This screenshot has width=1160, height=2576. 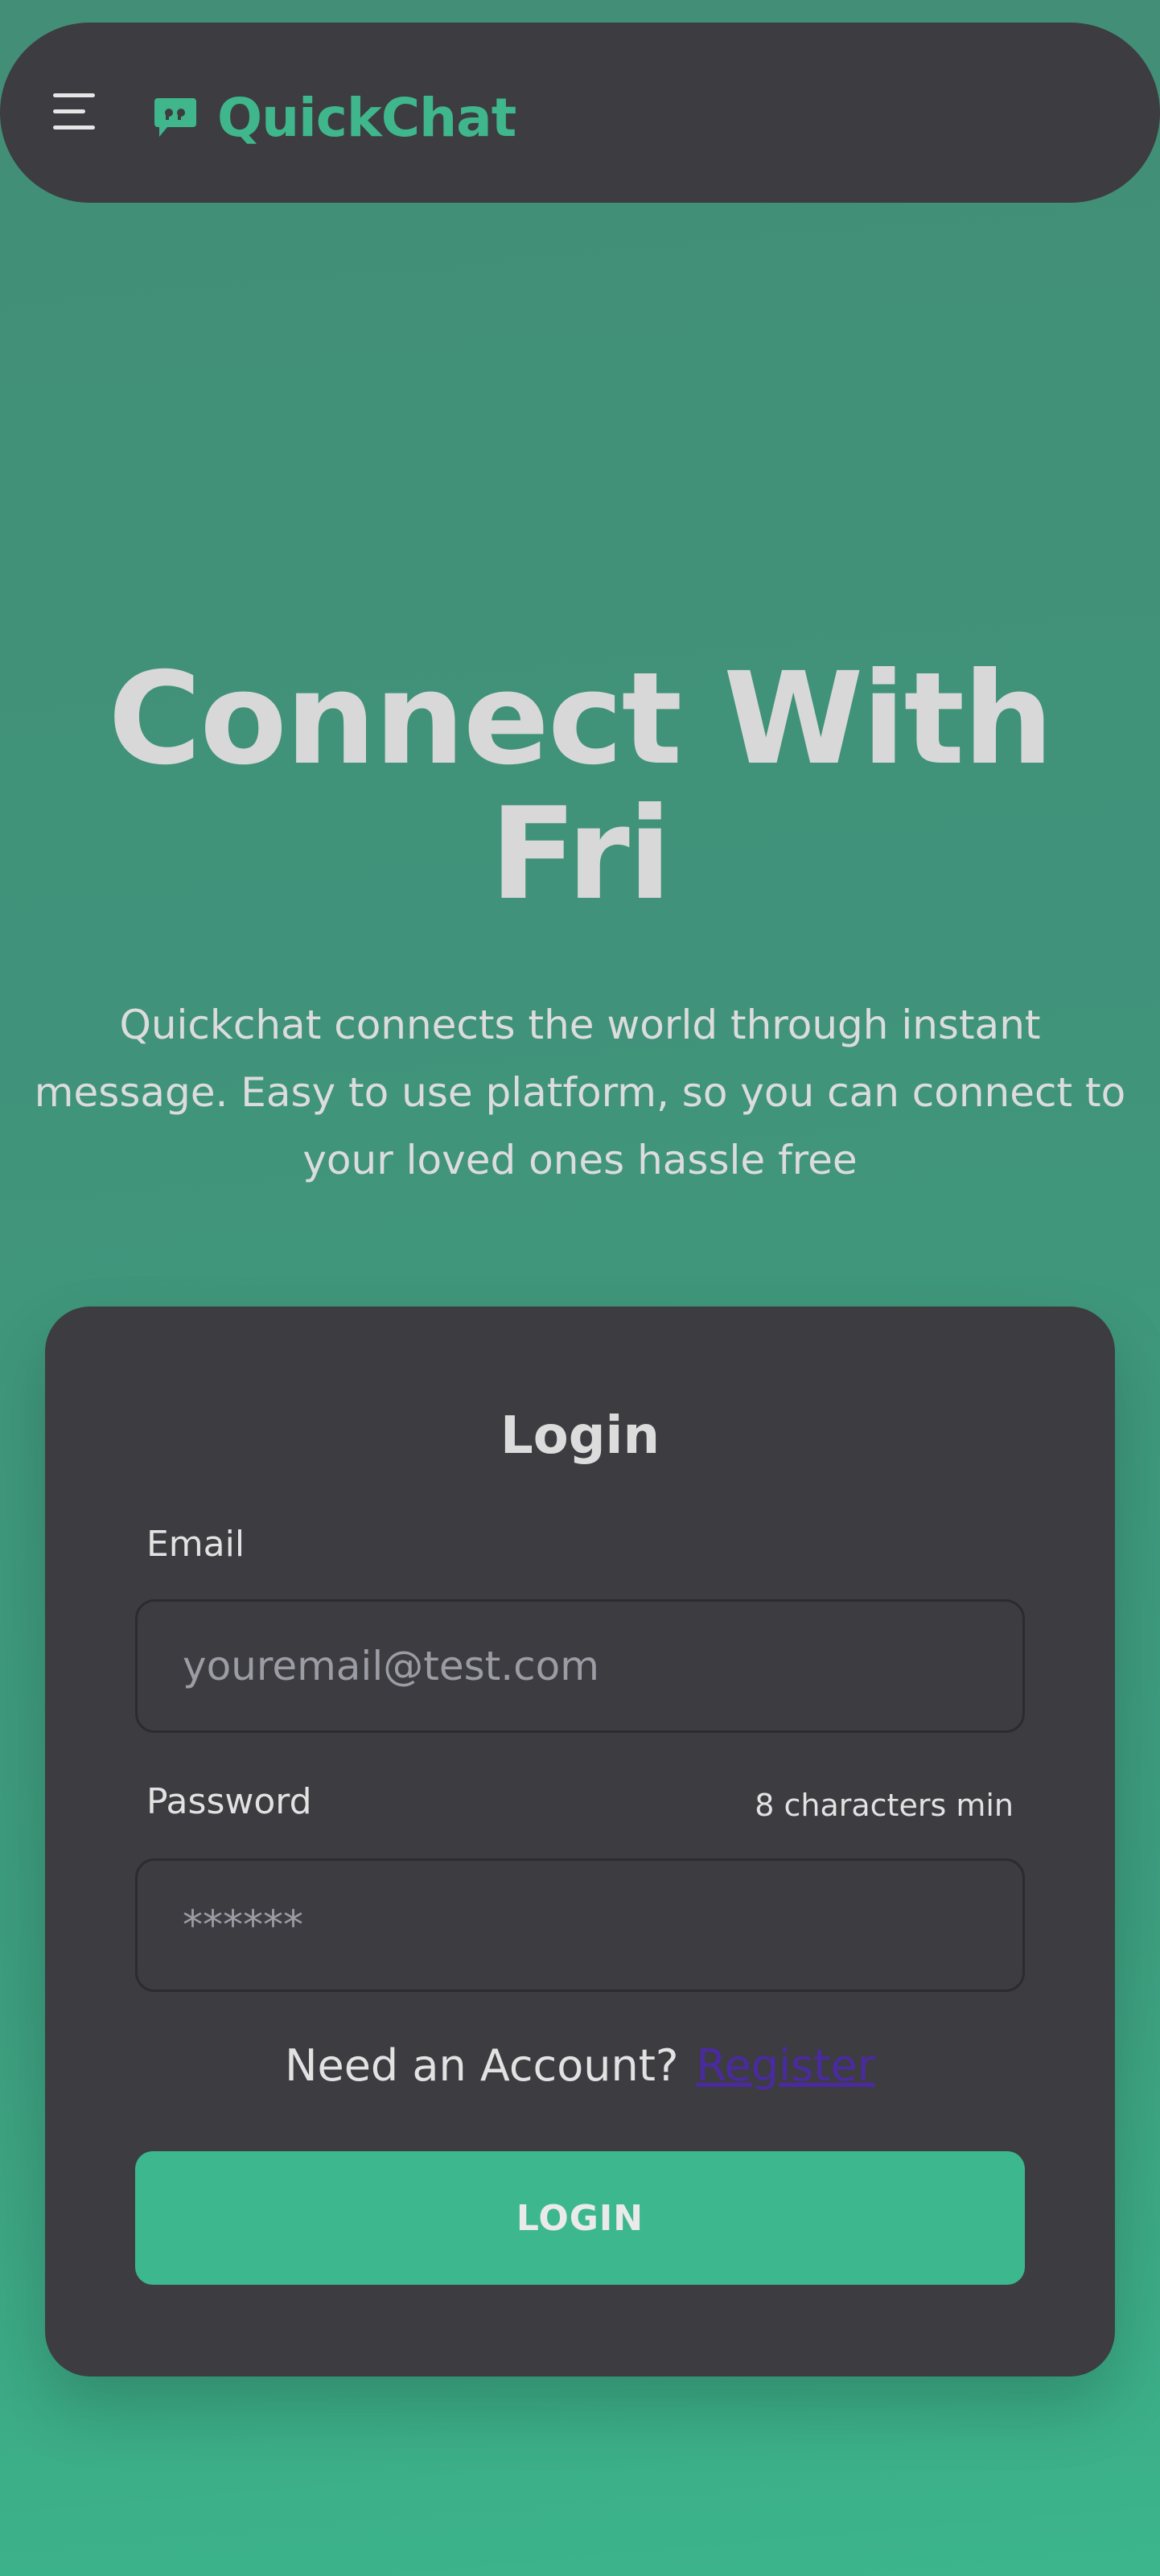 What do you see at coordinates (366, 117) in the screenshot?
I see `brand-name: QuickChat` at bounding box center [366, 117].